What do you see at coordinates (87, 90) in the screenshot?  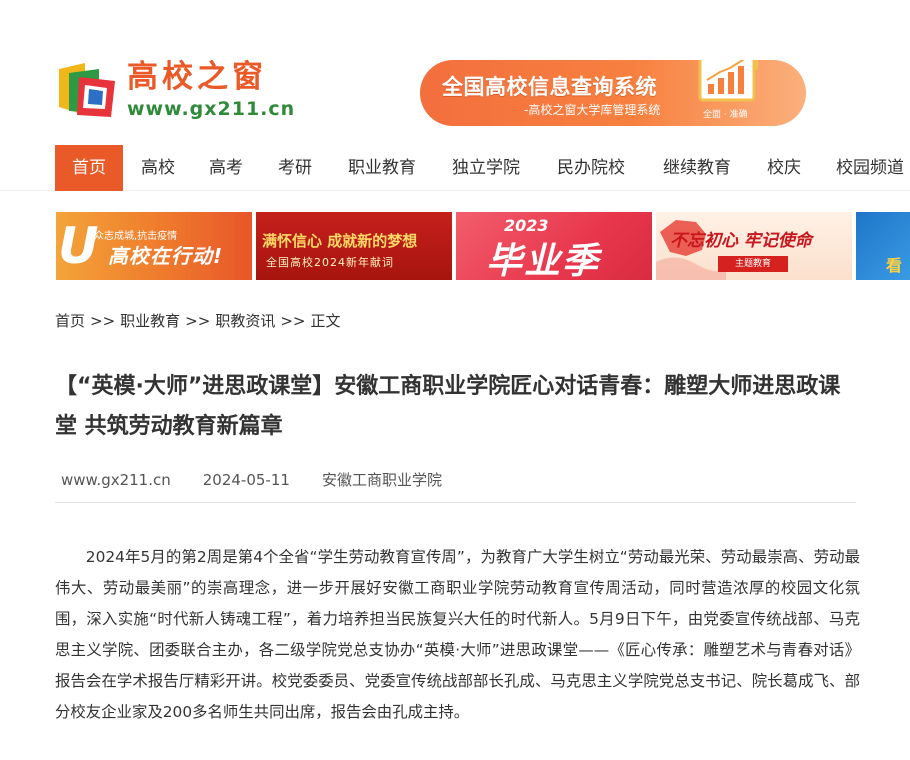 I see `logo-window-icon` at bounding box center [87, 90].